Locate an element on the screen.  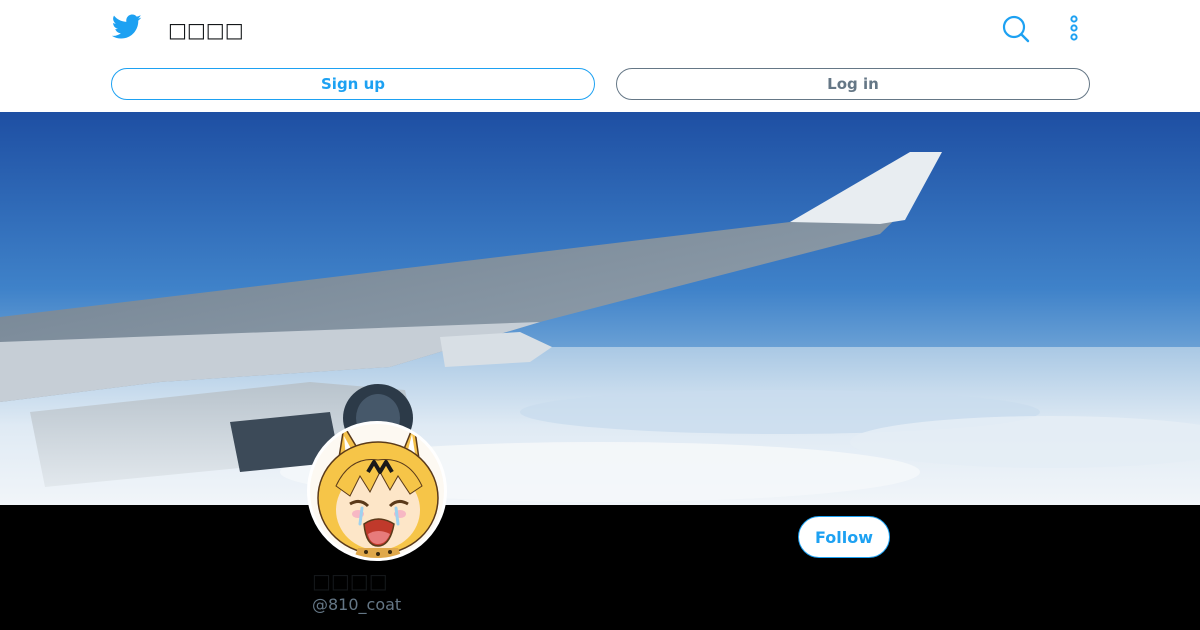
header-profile-name: □□□□ is located at coordinates (206, 30).